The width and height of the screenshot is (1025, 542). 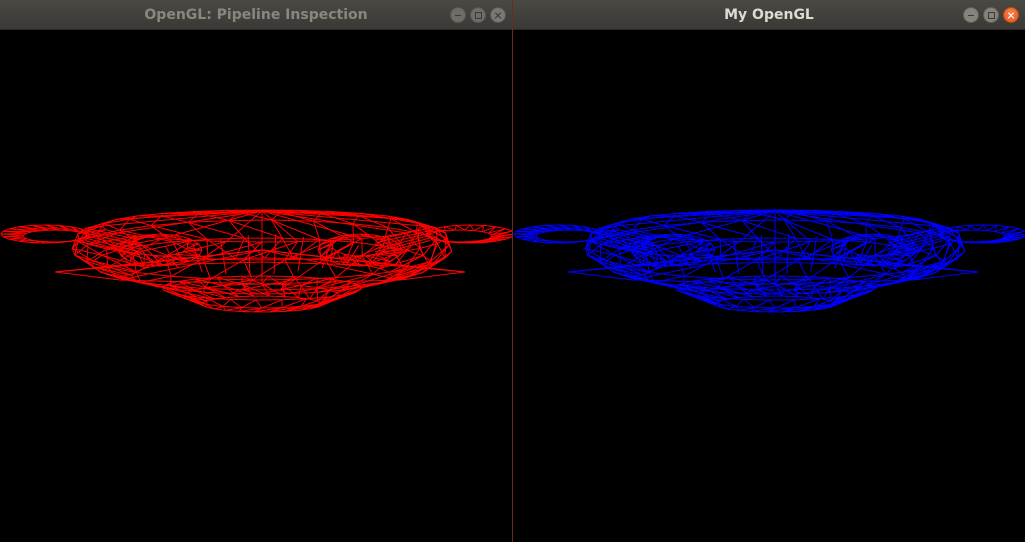 I want to click on titlebar: OpenGL: Pipeline Inspection, so click(x=256, y=15).